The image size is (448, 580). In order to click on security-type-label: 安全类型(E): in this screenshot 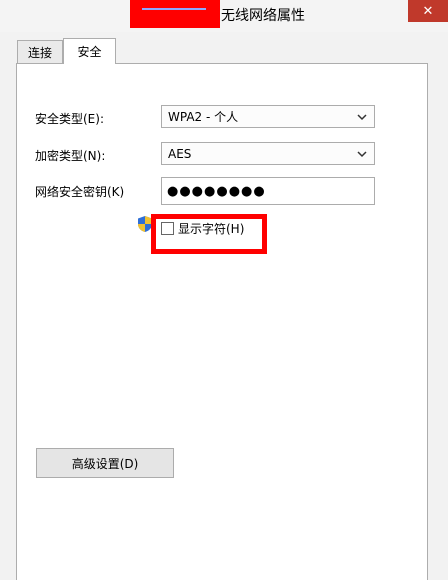, I will do `click(69, 119)`.